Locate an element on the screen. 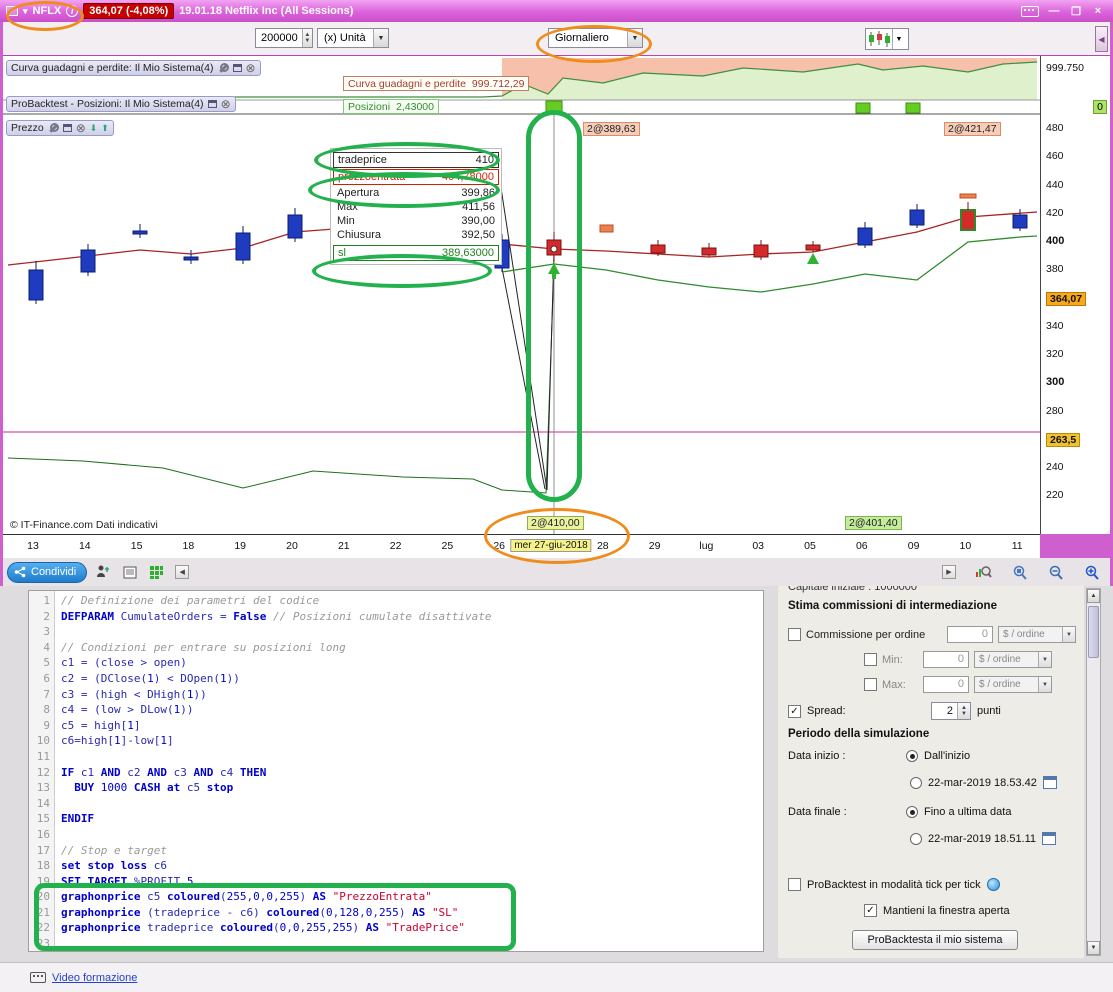 The height and width of the screenshot is (992, 1113). zoom-selection-icon is located at coordinates (1019, 572).